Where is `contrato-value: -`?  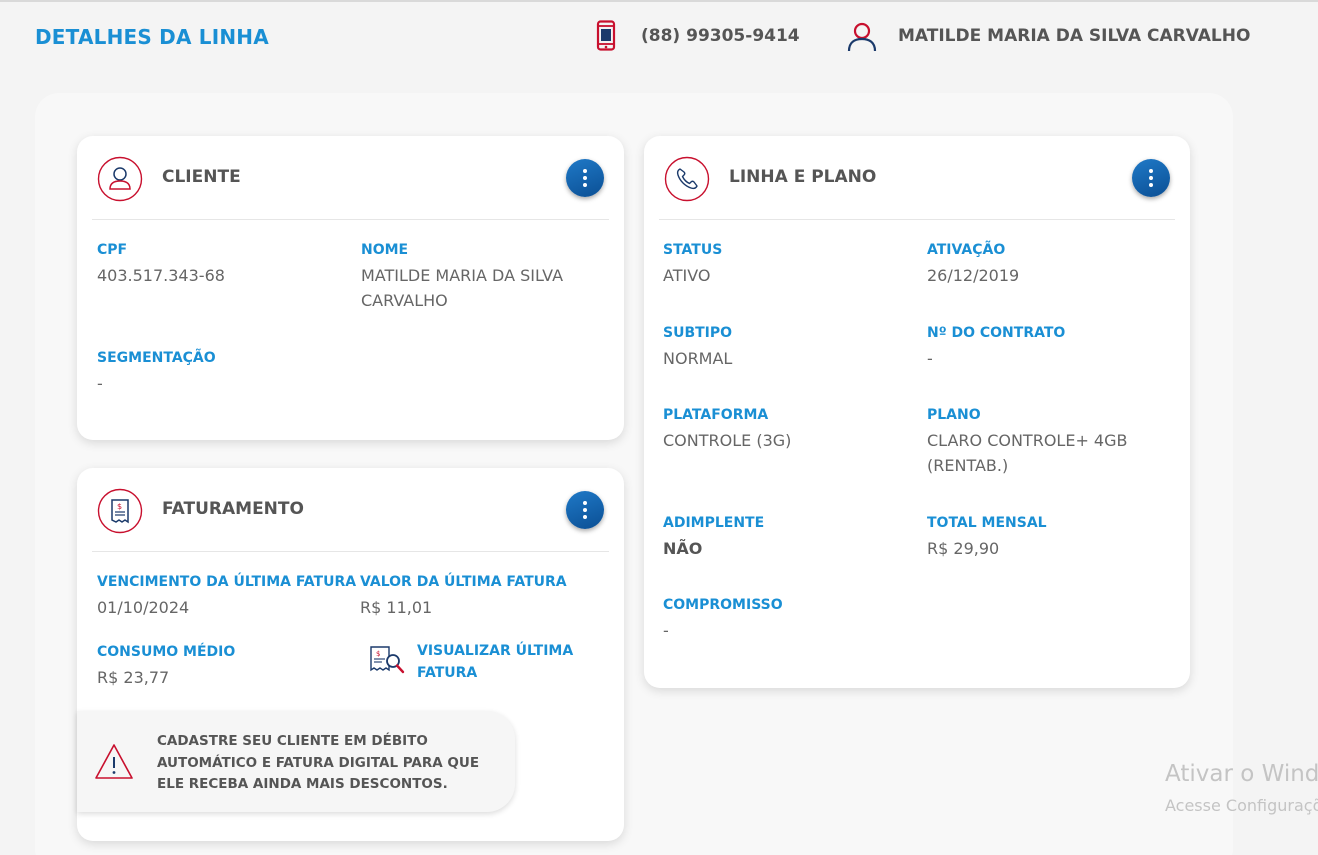 contrato-value: - is located at coordinates (930, 358).